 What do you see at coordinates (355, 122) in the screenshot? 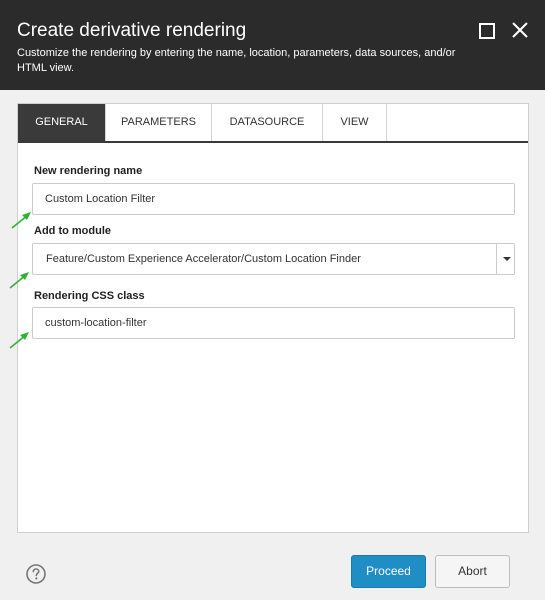
I see `tab-view: VIEW` at bounding box center [355, 122].